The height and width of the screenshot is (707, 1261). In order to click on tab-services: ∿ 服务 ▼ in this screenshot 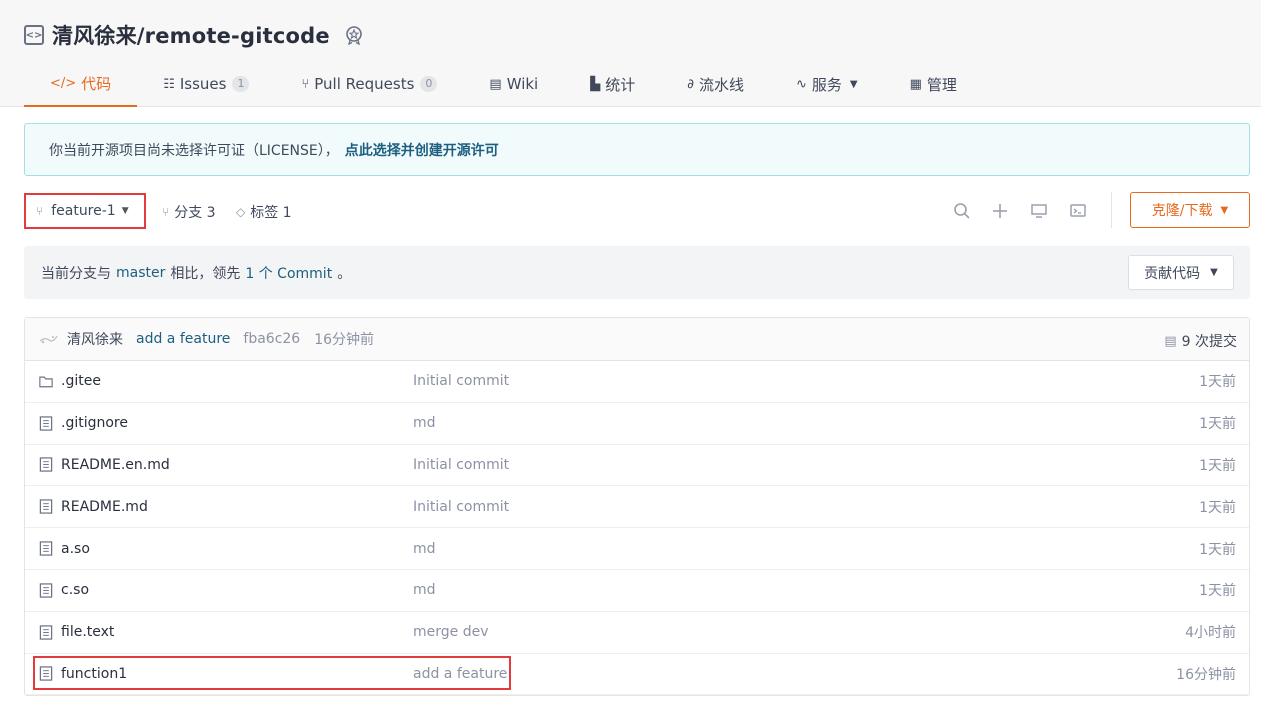, I will do `click(827, 84)`.